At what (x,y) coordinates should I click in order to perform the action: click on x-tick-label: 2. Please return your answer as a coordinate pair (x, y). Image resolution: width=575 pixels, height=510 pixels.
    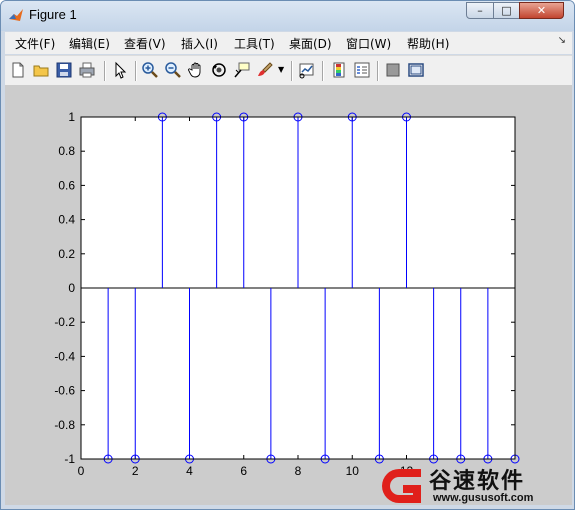
    Looking at the image, I should click on (135, 471).